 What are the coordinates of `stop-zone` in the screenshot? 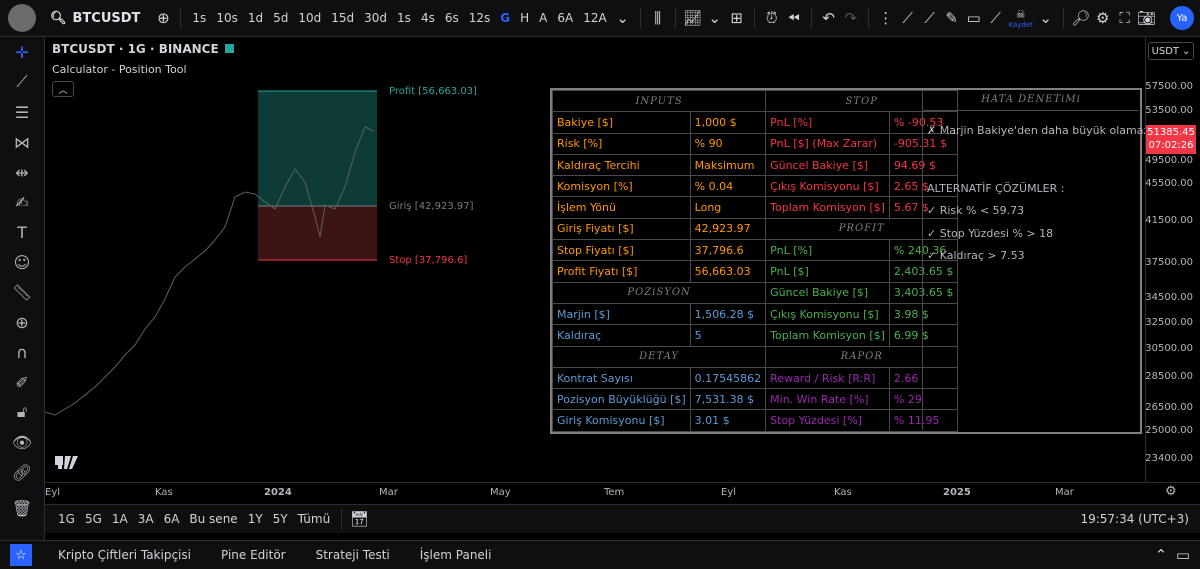 It's located at (317, 233).